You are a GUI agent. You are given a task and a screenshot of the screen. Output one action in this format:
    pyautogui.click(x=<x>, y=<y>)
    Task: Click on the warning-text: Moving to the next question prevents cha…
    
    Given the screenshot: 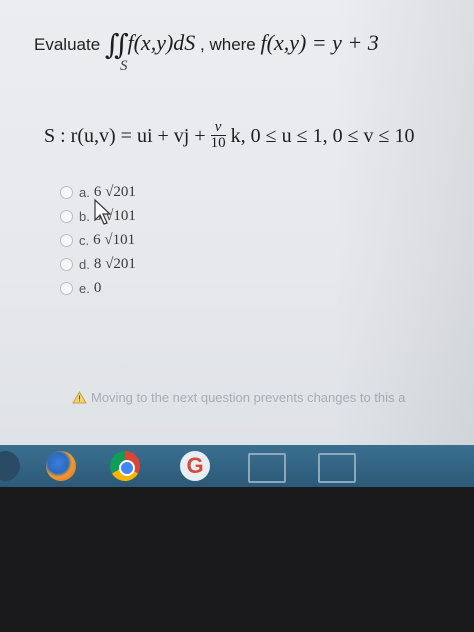 What is the action you would take?
    pyautogui.click(x=248, y=397)
    